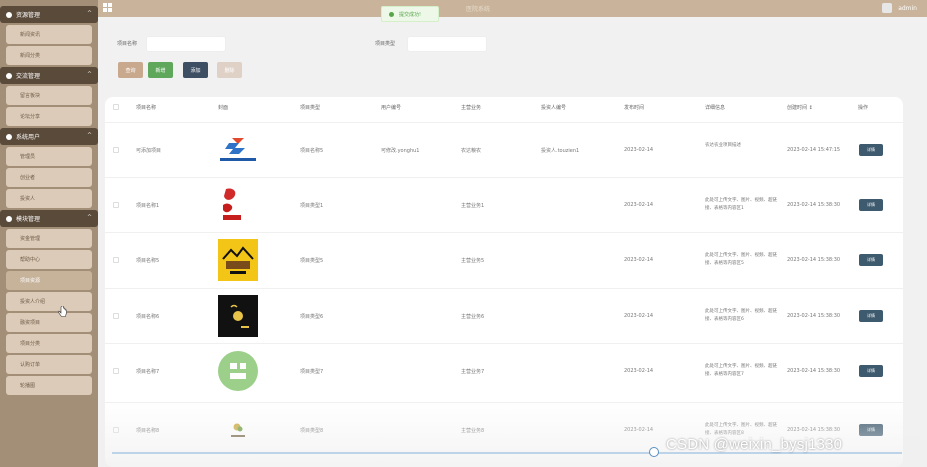 The width and height of the screenshot is (927, 467). What do you see at coordinates (312, 430) in the screenshot?
I see `cell-project-type: 项目类型8` at bounding box center [312, 430].